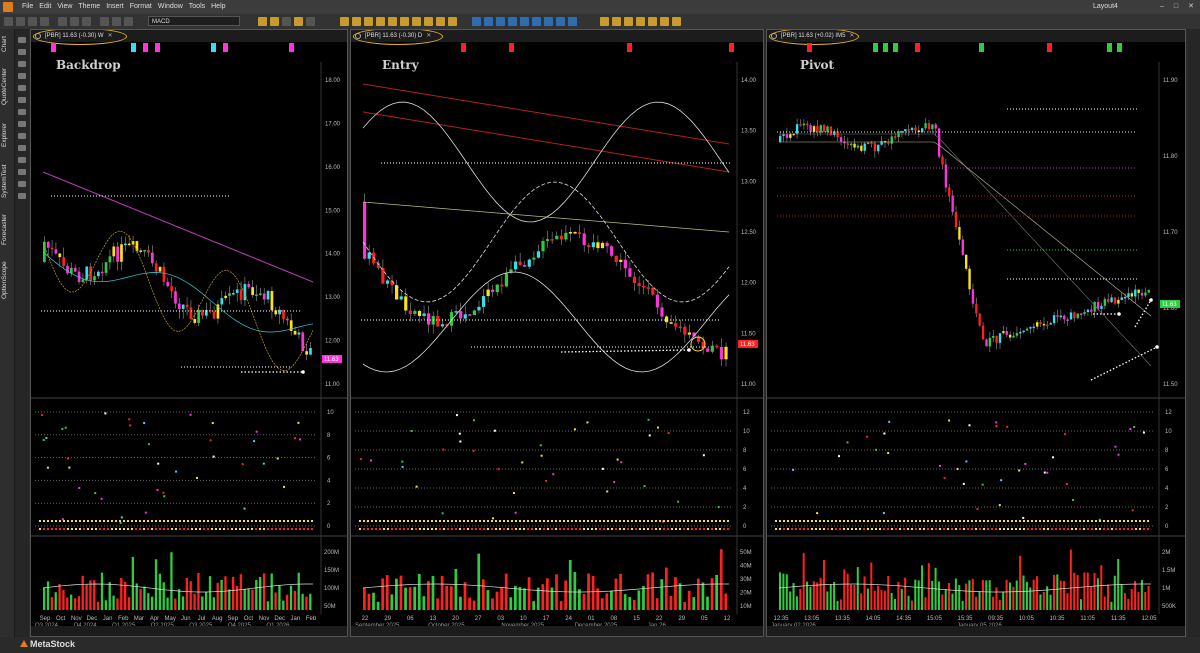  What do you see at coordinates (22, 40) in the screenshot?
I see `crosshair-tool-icon` at bounding box center [22, 40].